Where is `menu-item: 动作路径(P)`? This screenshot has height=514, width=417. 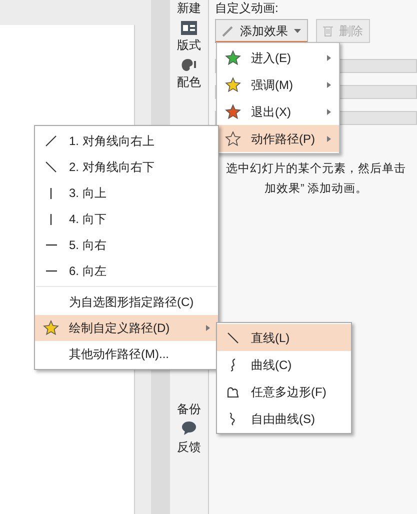
menu-item: 动作路径(P) is located at coordinates (278, 138).